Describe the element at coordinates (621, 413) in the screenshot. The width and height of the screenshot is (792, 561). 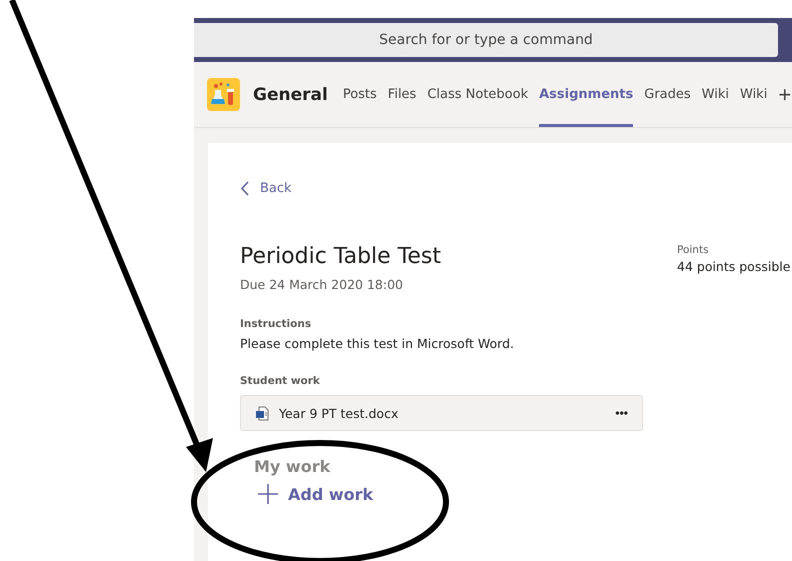
I see `more-options-button: •••` at that location.